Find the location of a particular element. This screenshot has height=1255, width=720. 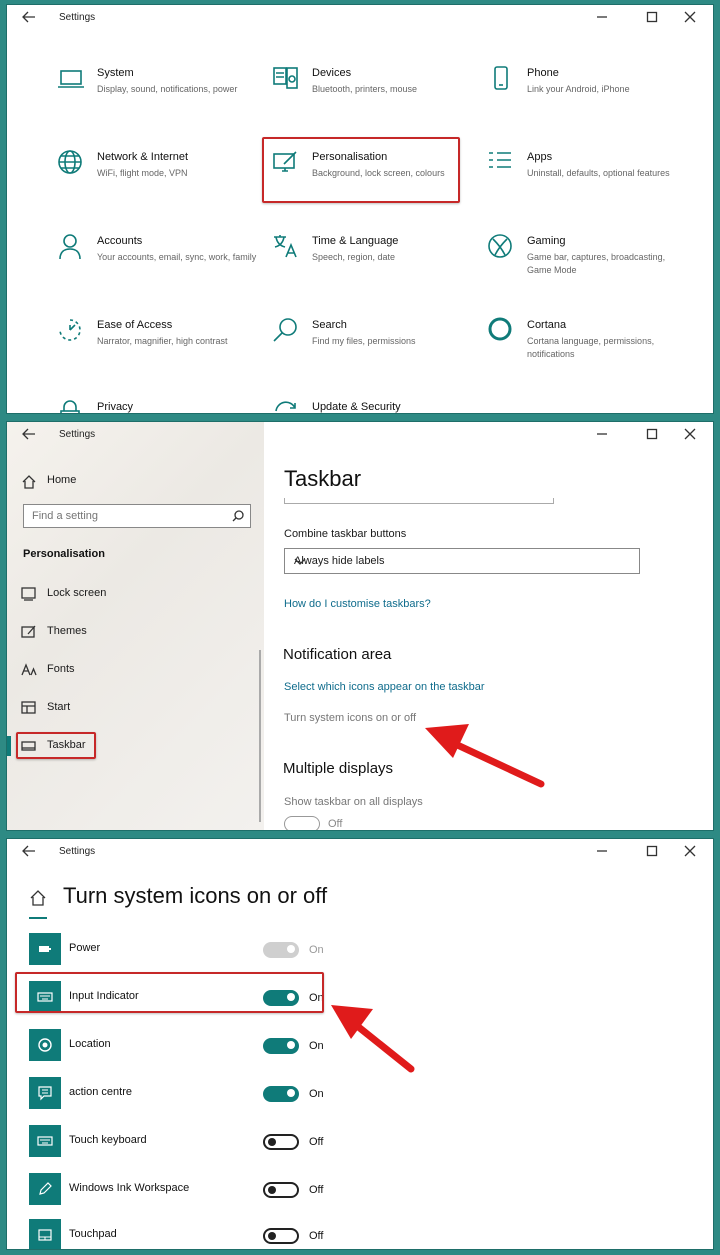

sidebar-home: Home is located at coordinates (48, 482).